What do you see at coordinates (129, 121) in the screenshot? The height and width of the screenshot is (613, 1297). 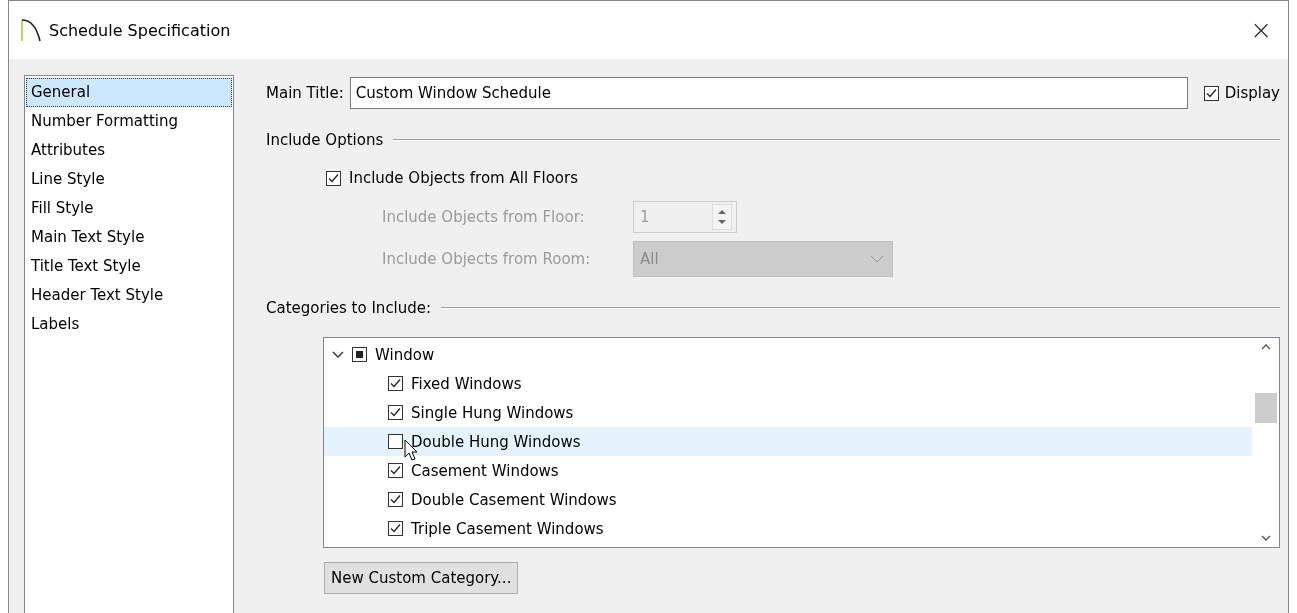 I see `sidebar-item: Number Formatting` at bounding box center [129, 121].